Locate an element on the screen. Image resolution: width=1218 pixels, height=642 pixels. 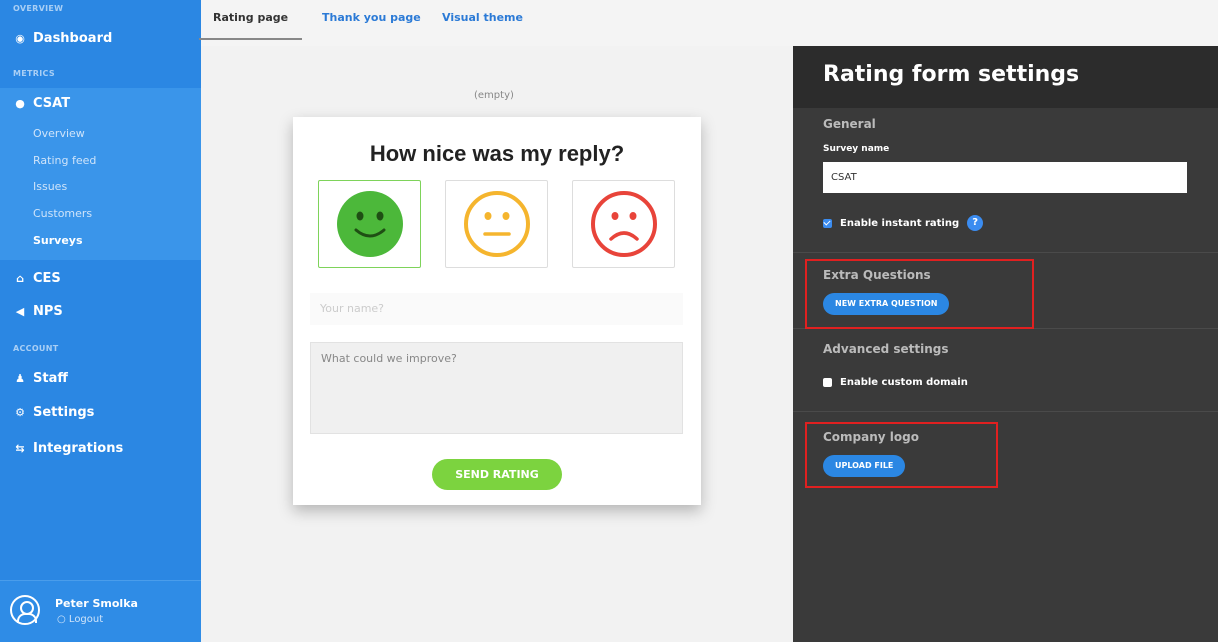
staff-icon: ♟ is located at coordinates (20, 378).